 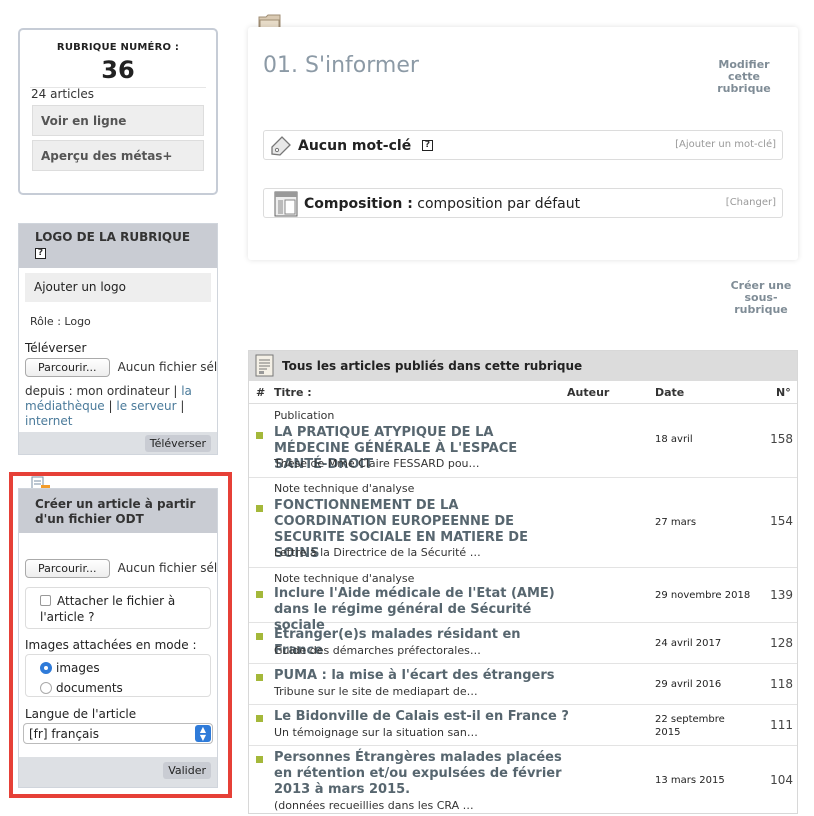 What do you see at coordinates (783, 392) in the screenshot?
I see `col-num: N°` at bounding box center [783, 392].